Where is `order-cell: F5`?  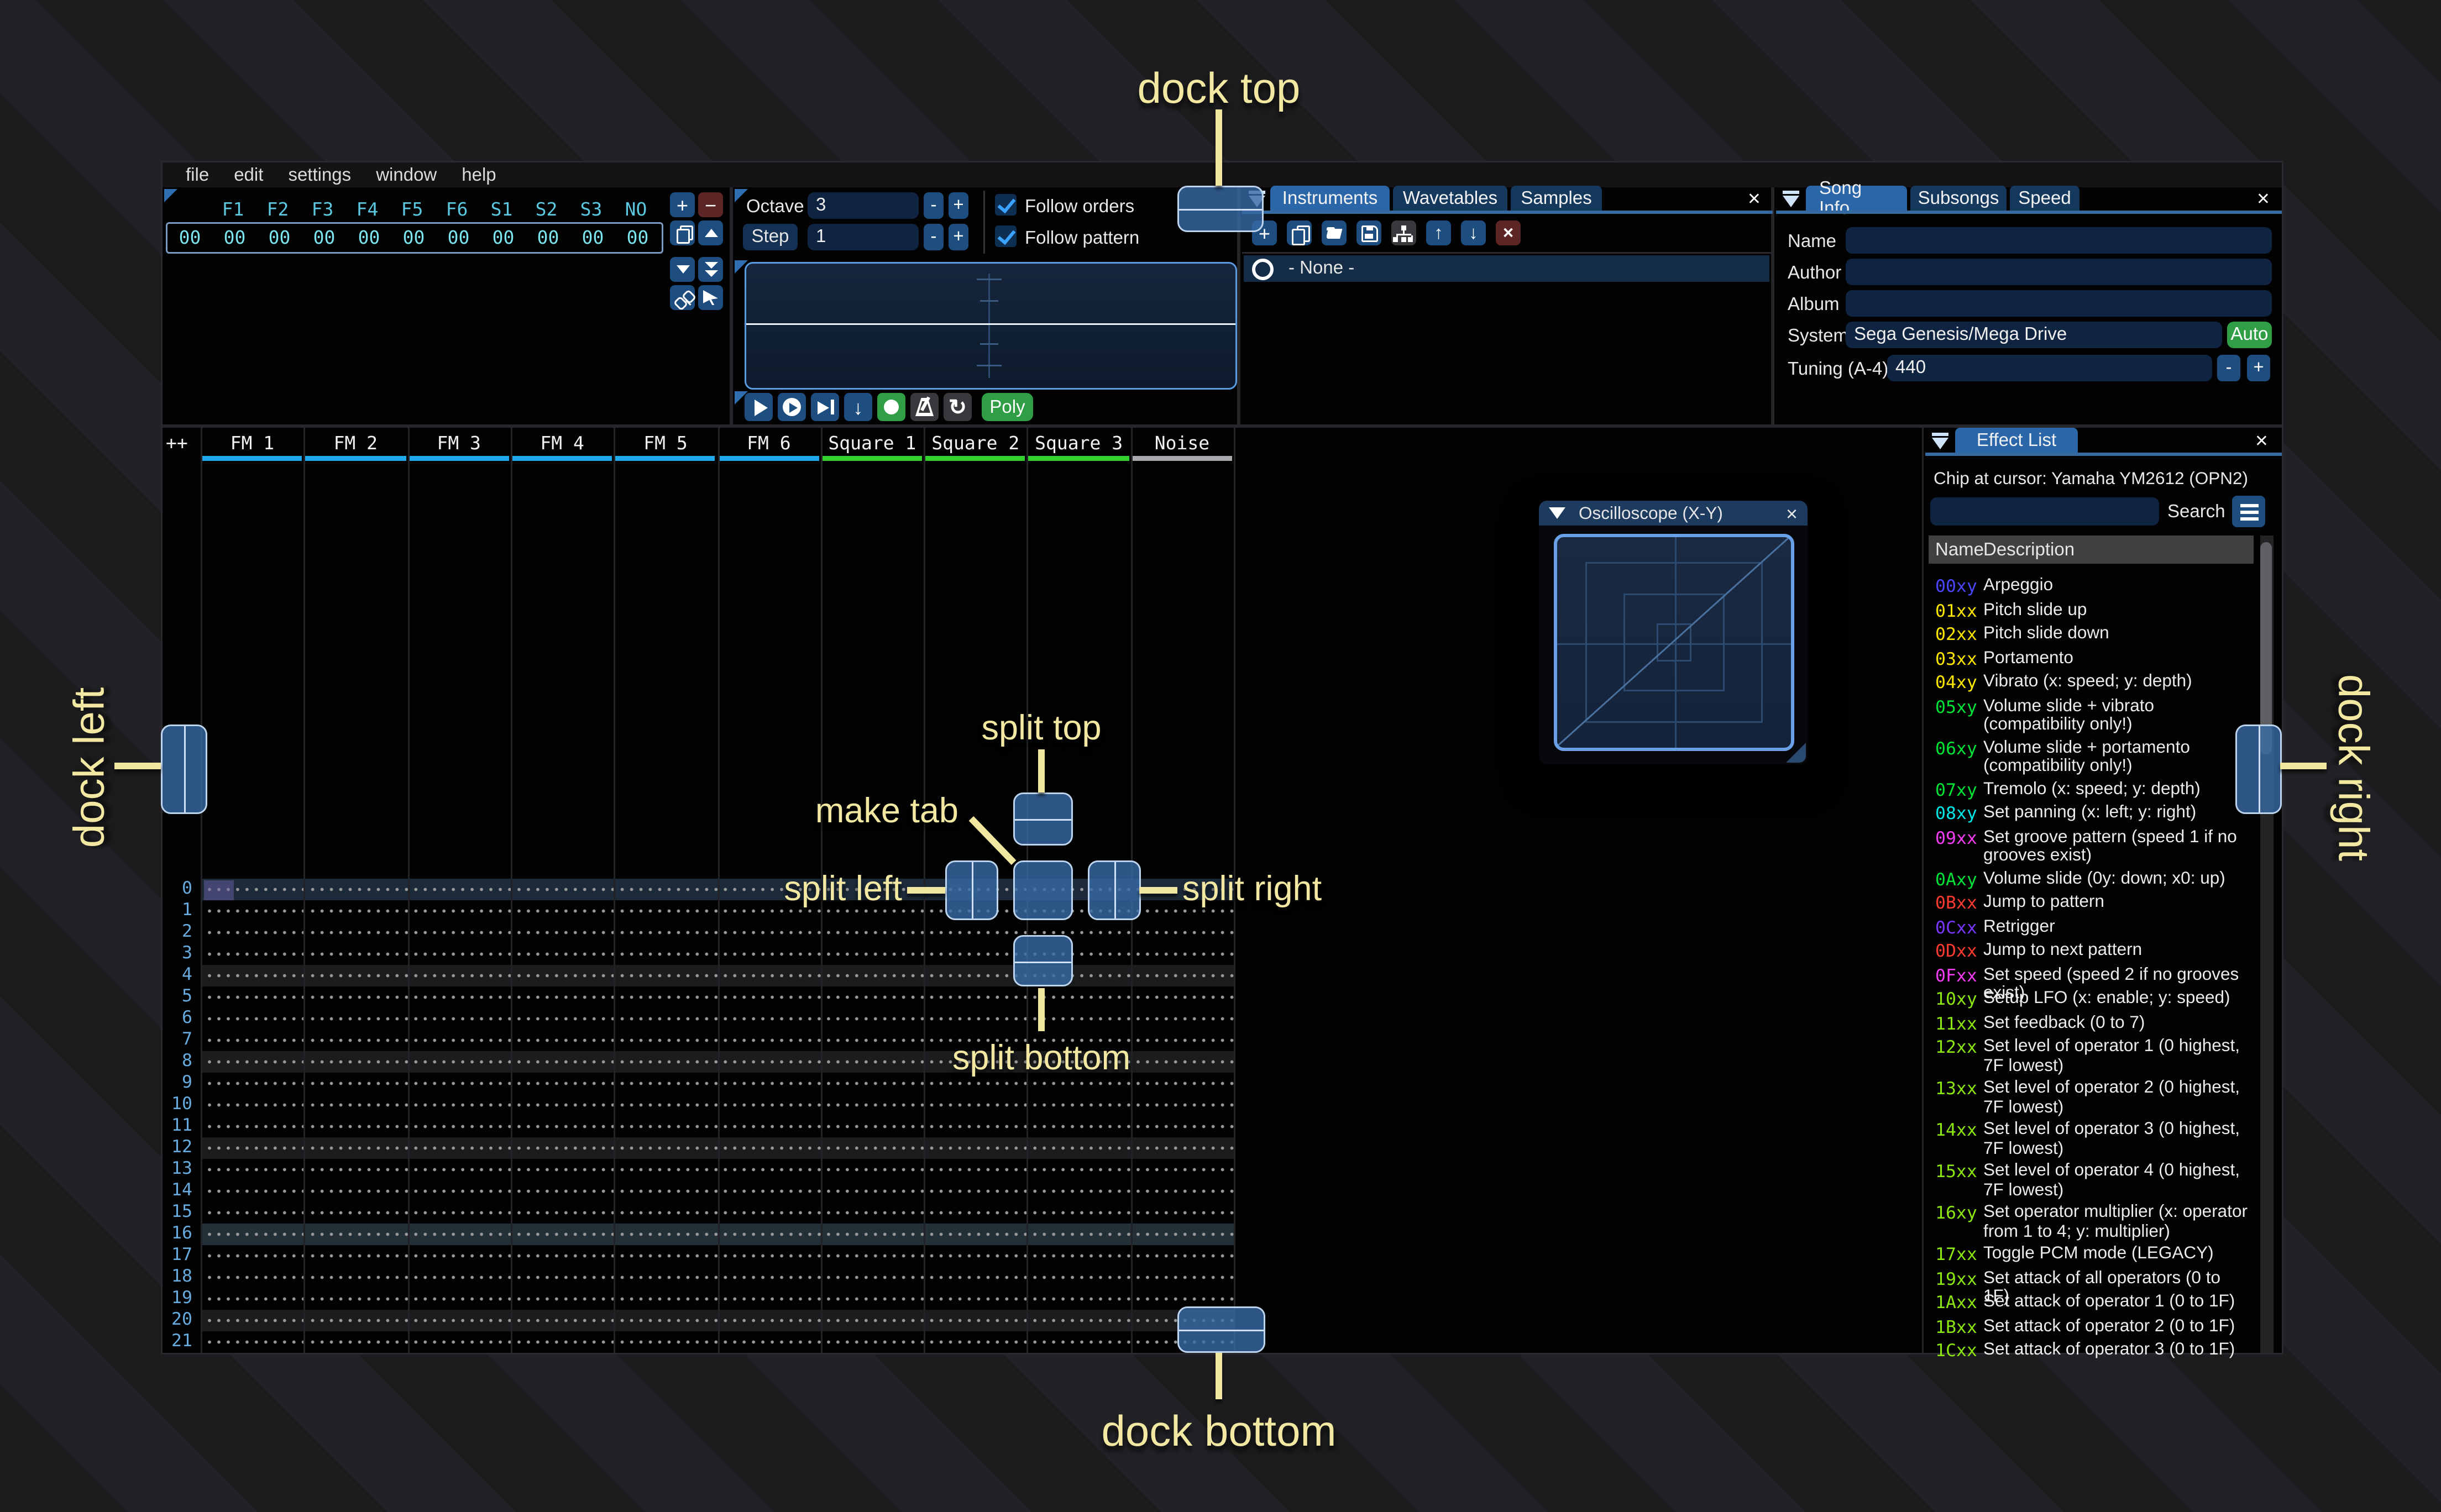
order-cell: F5 is located at coordinates (412, 210).